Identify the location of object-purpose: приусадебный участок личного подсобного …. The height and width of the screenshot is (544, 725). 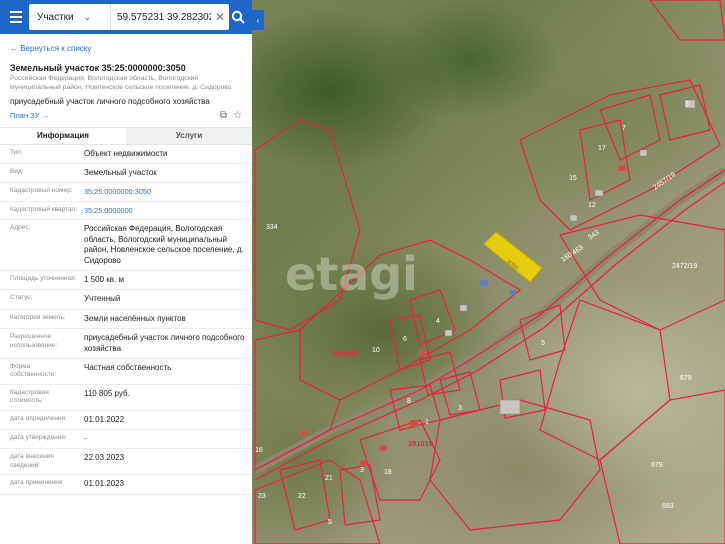
(110, 101).